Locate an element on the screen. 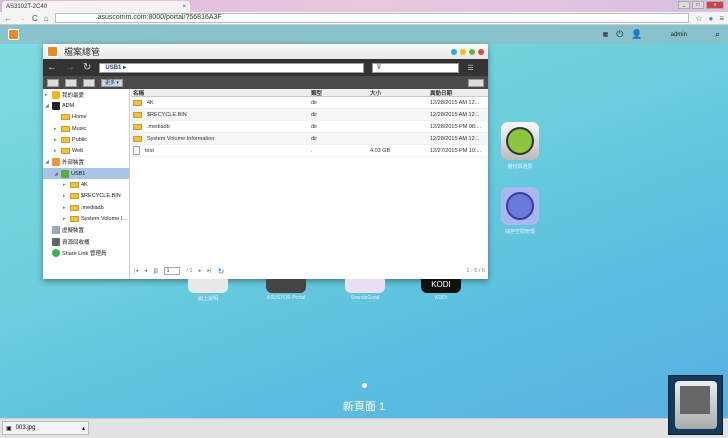  adm-logo-icon is located at coordinates (13, 34).